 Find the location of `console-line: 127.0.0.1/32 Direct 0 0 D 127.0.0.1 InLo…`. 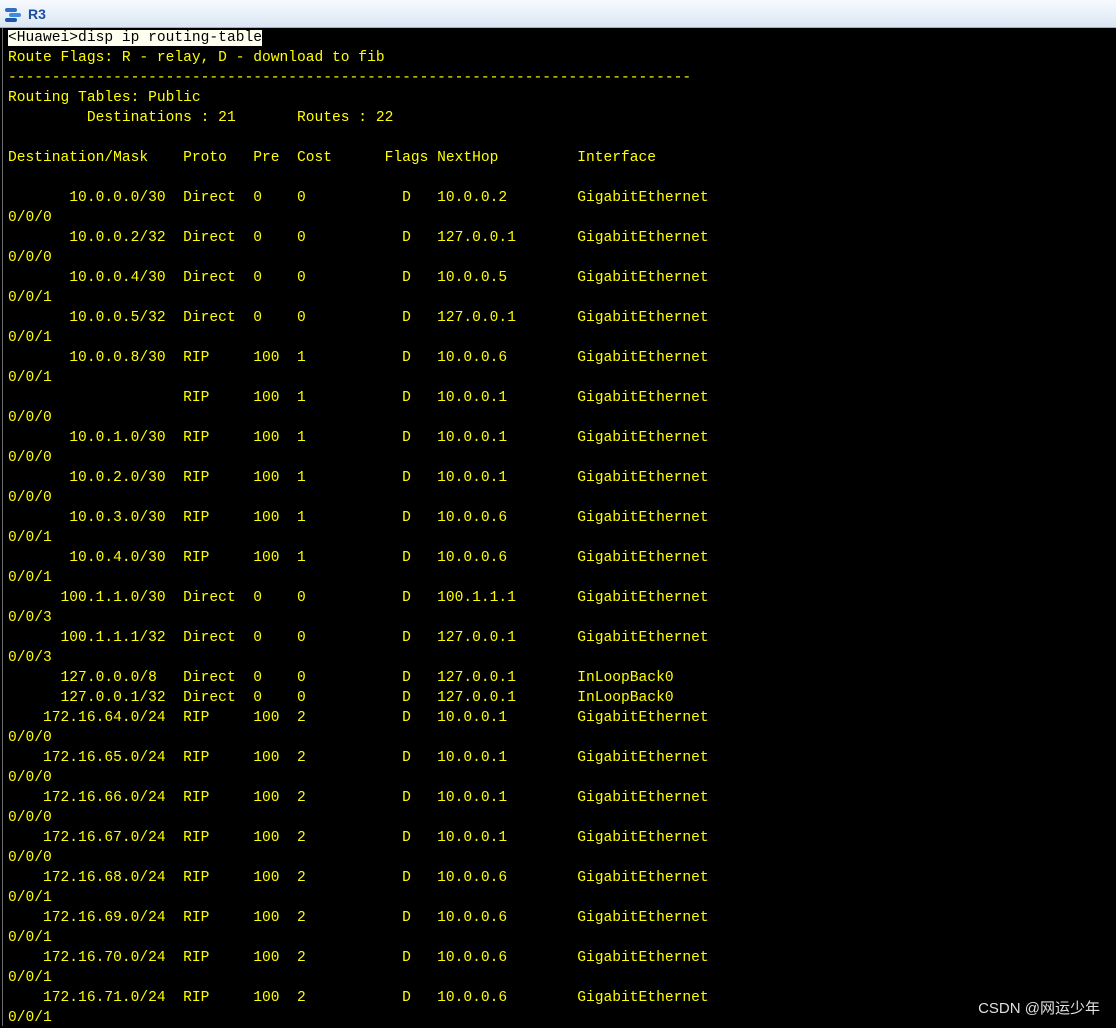

console-line: 127.0.0.1/32 Direct 0 0 D 127.0.0.1 InLo… is located at coordinates (341, 698).